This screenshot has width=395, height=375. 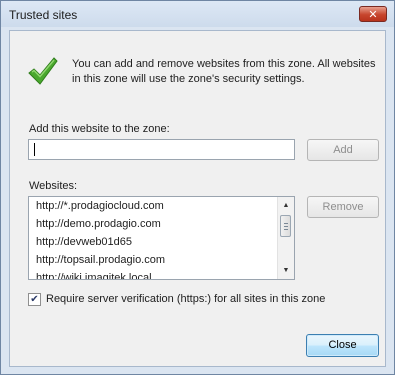 I want to click on remove-button: Remove, so click(x=343, y=207).